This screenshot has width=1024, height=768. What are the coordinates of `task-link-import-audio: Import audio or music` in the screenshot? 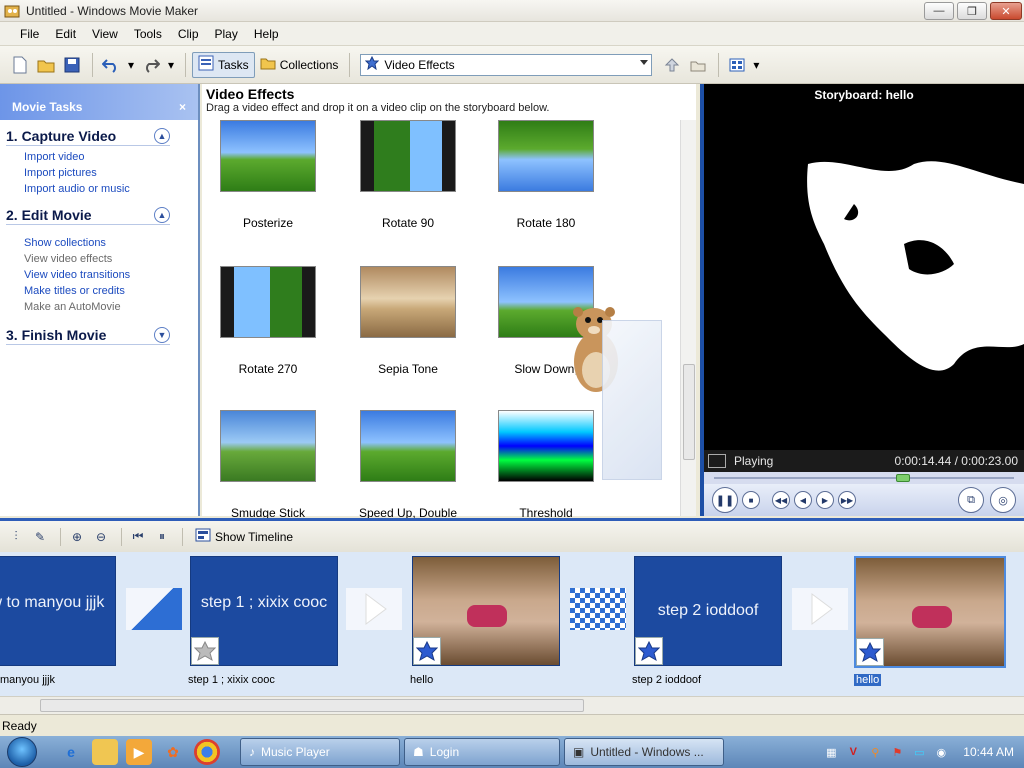 It's located at (102, 189).